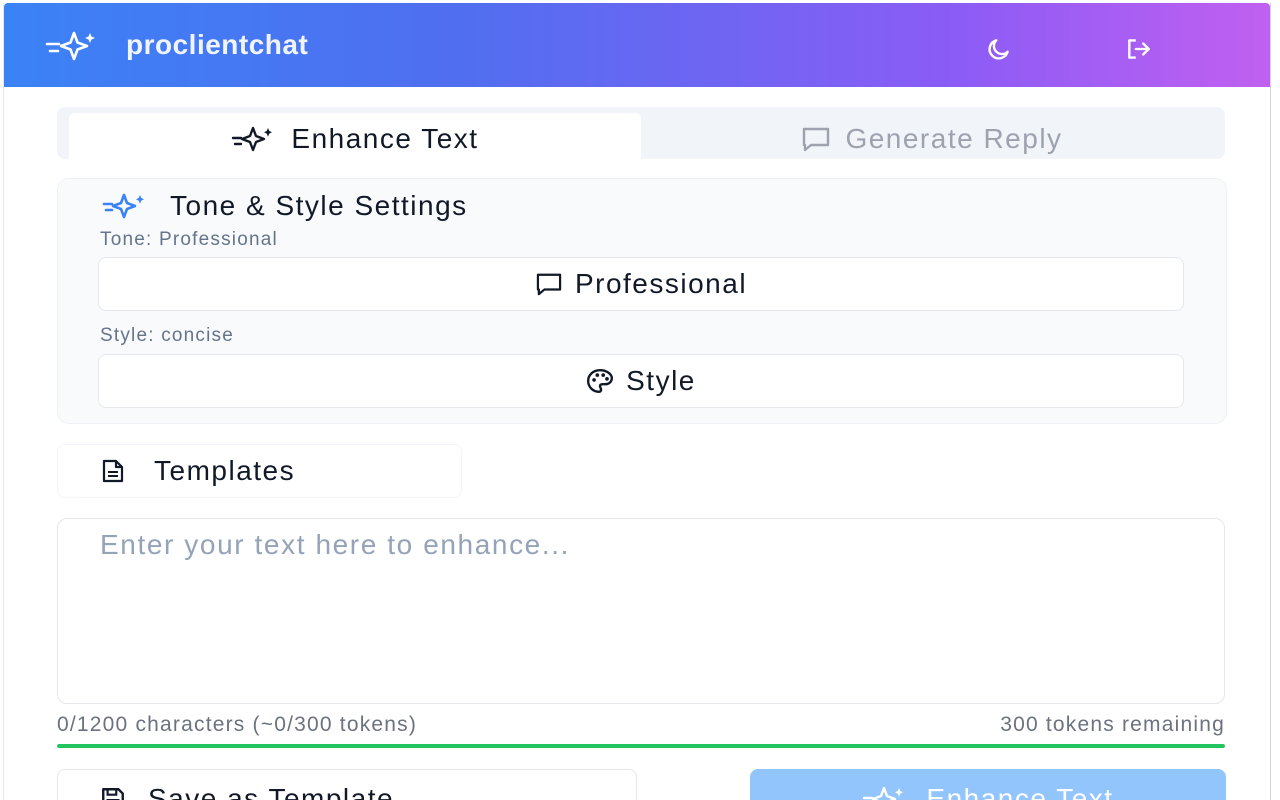 The height and width of the screenshot is (800, 1280). I want to click on tab-label: Generate Reply, so click(954, 138).